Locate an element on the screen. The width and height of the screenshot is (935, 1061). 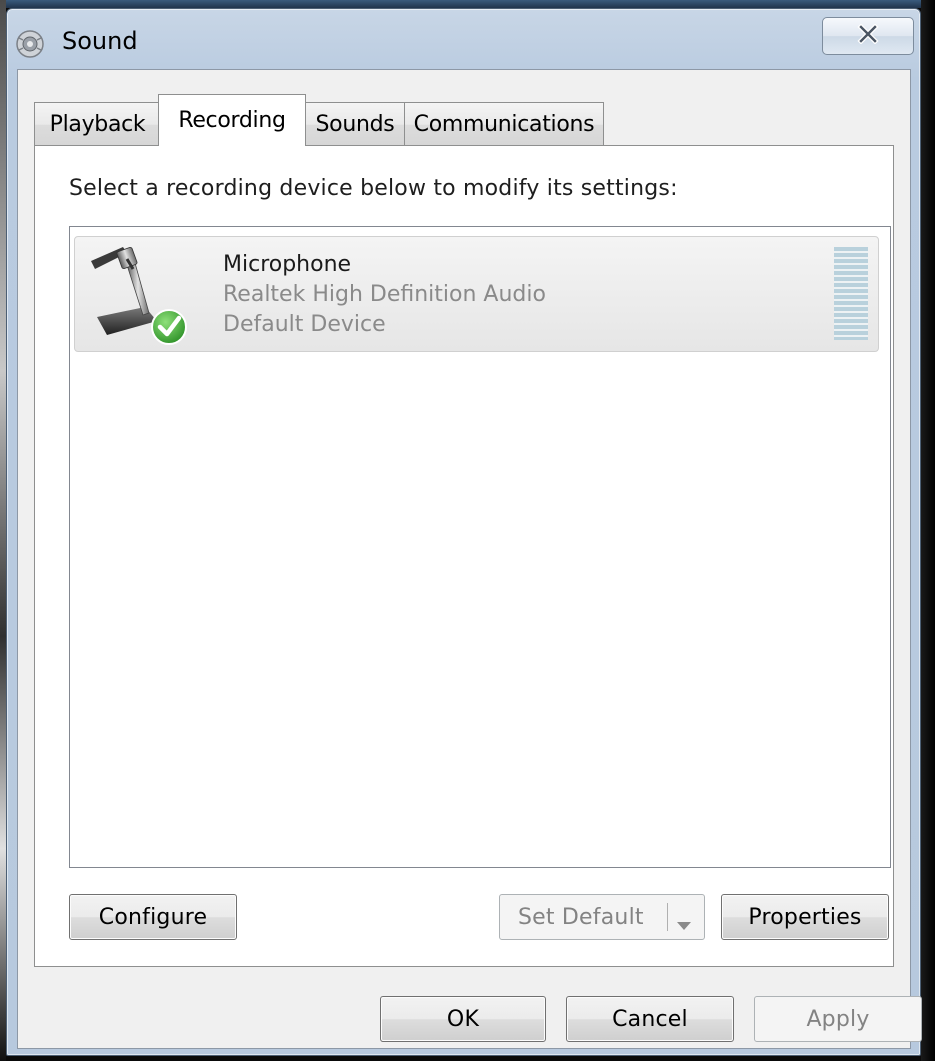
device-driver: Realtek High Definition Audio is located at coordinates (384, 294).